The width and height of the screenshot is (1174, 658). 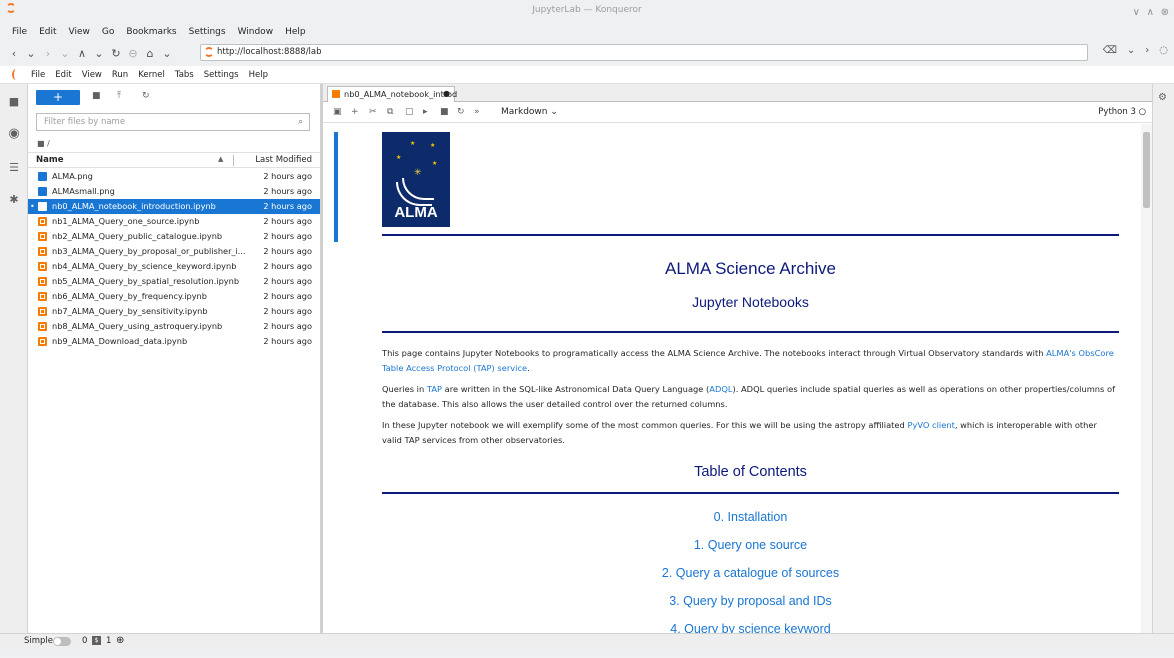 I want to click on active-cell-indicator, so click(x=336, y=187).